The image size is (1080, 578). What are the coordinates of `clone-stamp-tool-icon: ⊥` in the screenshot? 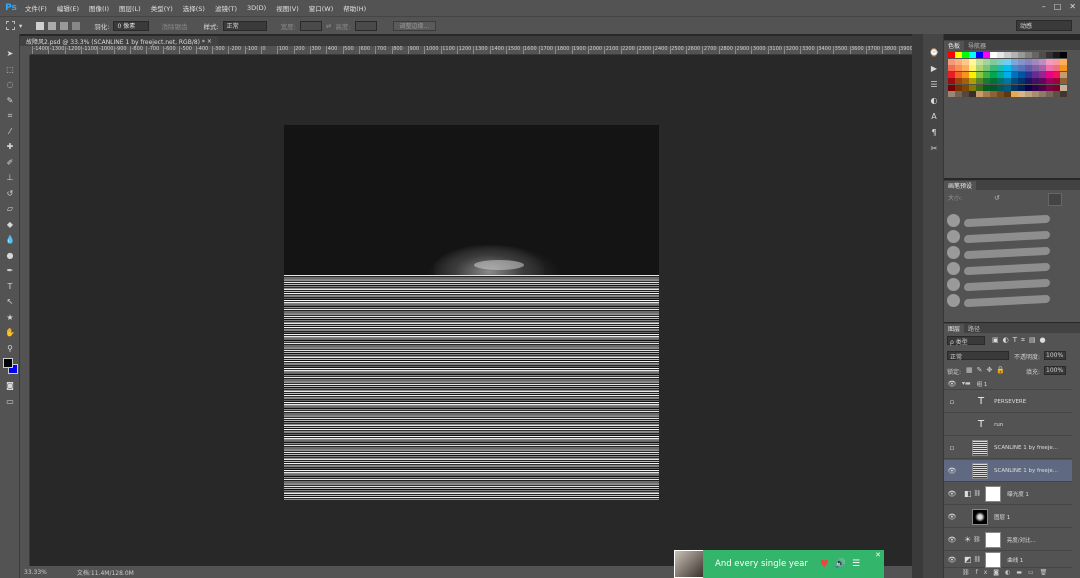 It's located at (10, 178).